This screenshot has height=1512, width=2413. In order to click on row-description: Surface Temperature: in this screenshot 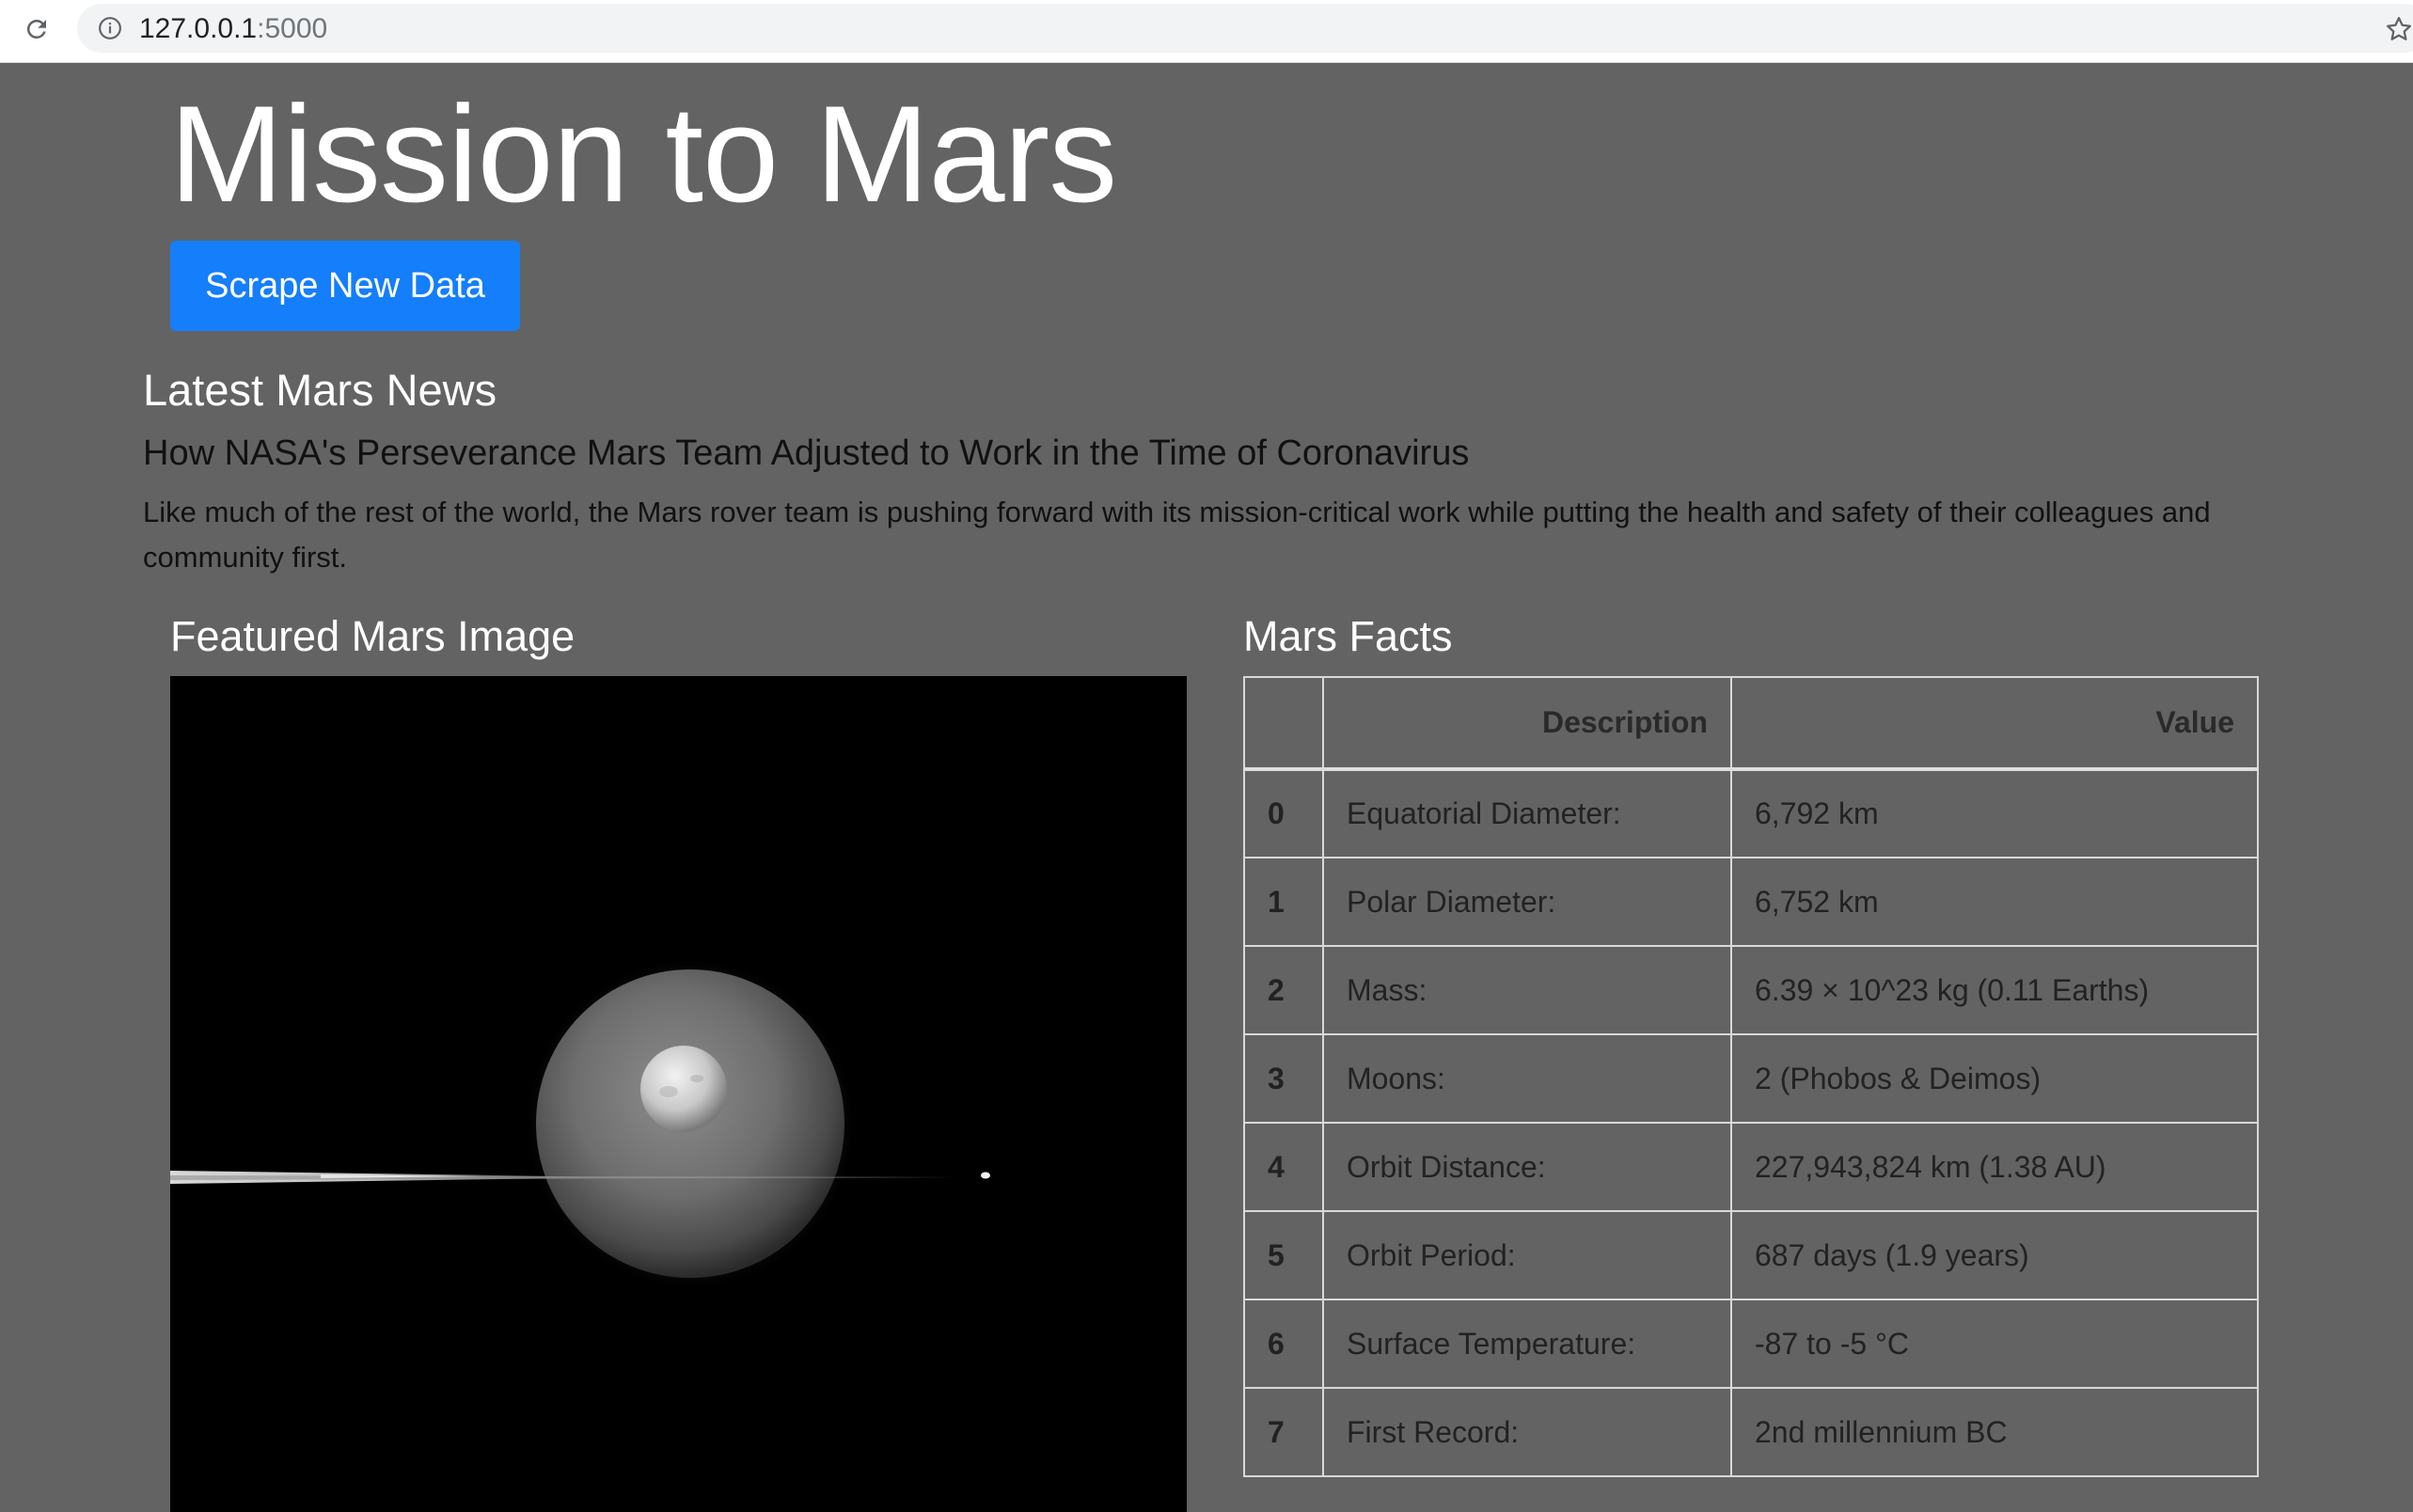, I will do `click(1527, 1344)`.